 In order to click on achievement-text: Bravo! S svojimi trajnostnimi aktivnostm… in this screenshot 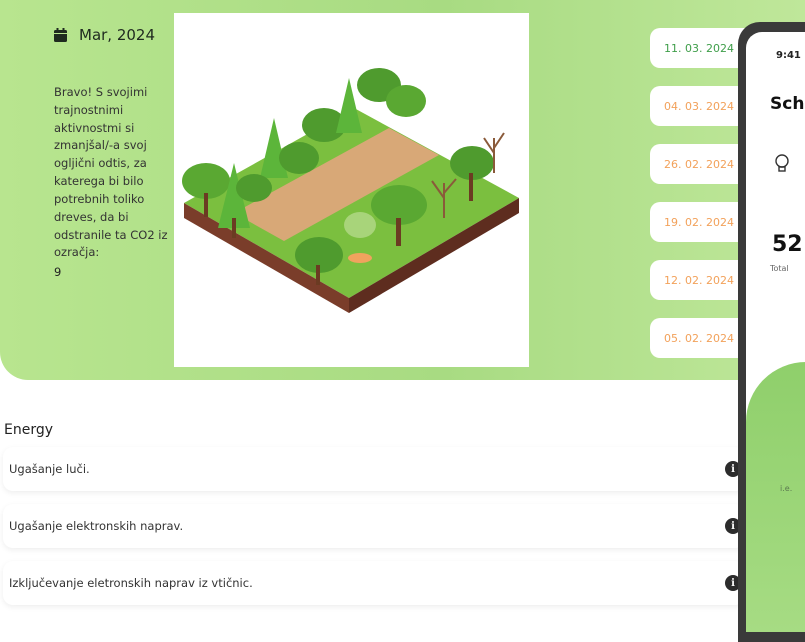, I will do `click(111, 172)`.